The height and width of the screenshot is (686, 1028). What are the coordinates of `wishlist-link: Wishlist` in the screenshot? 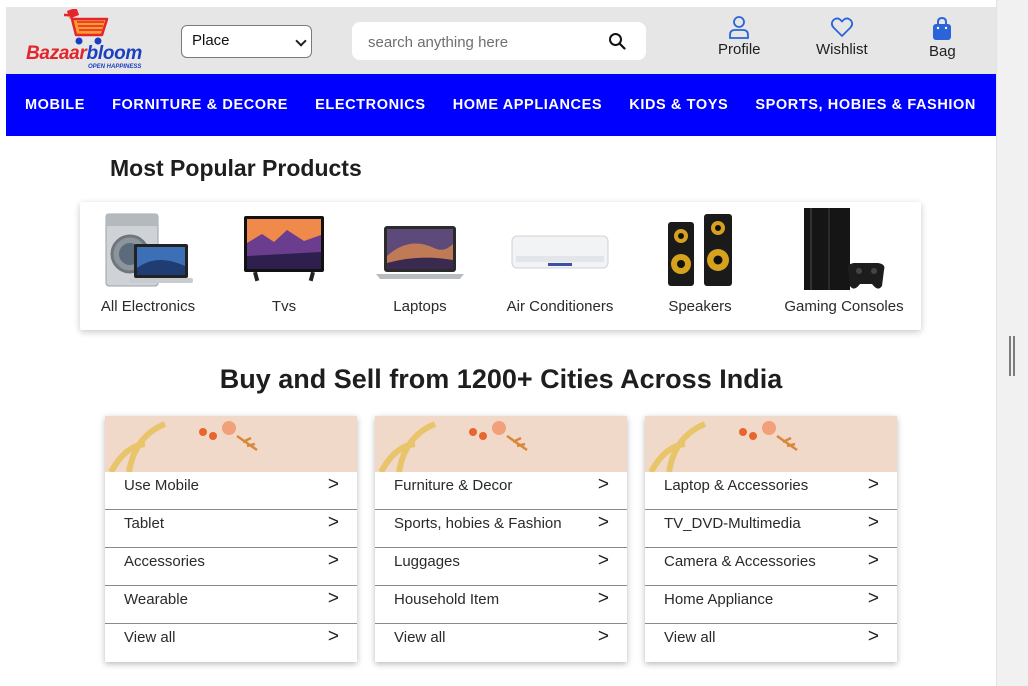 It's located at (842, 36).